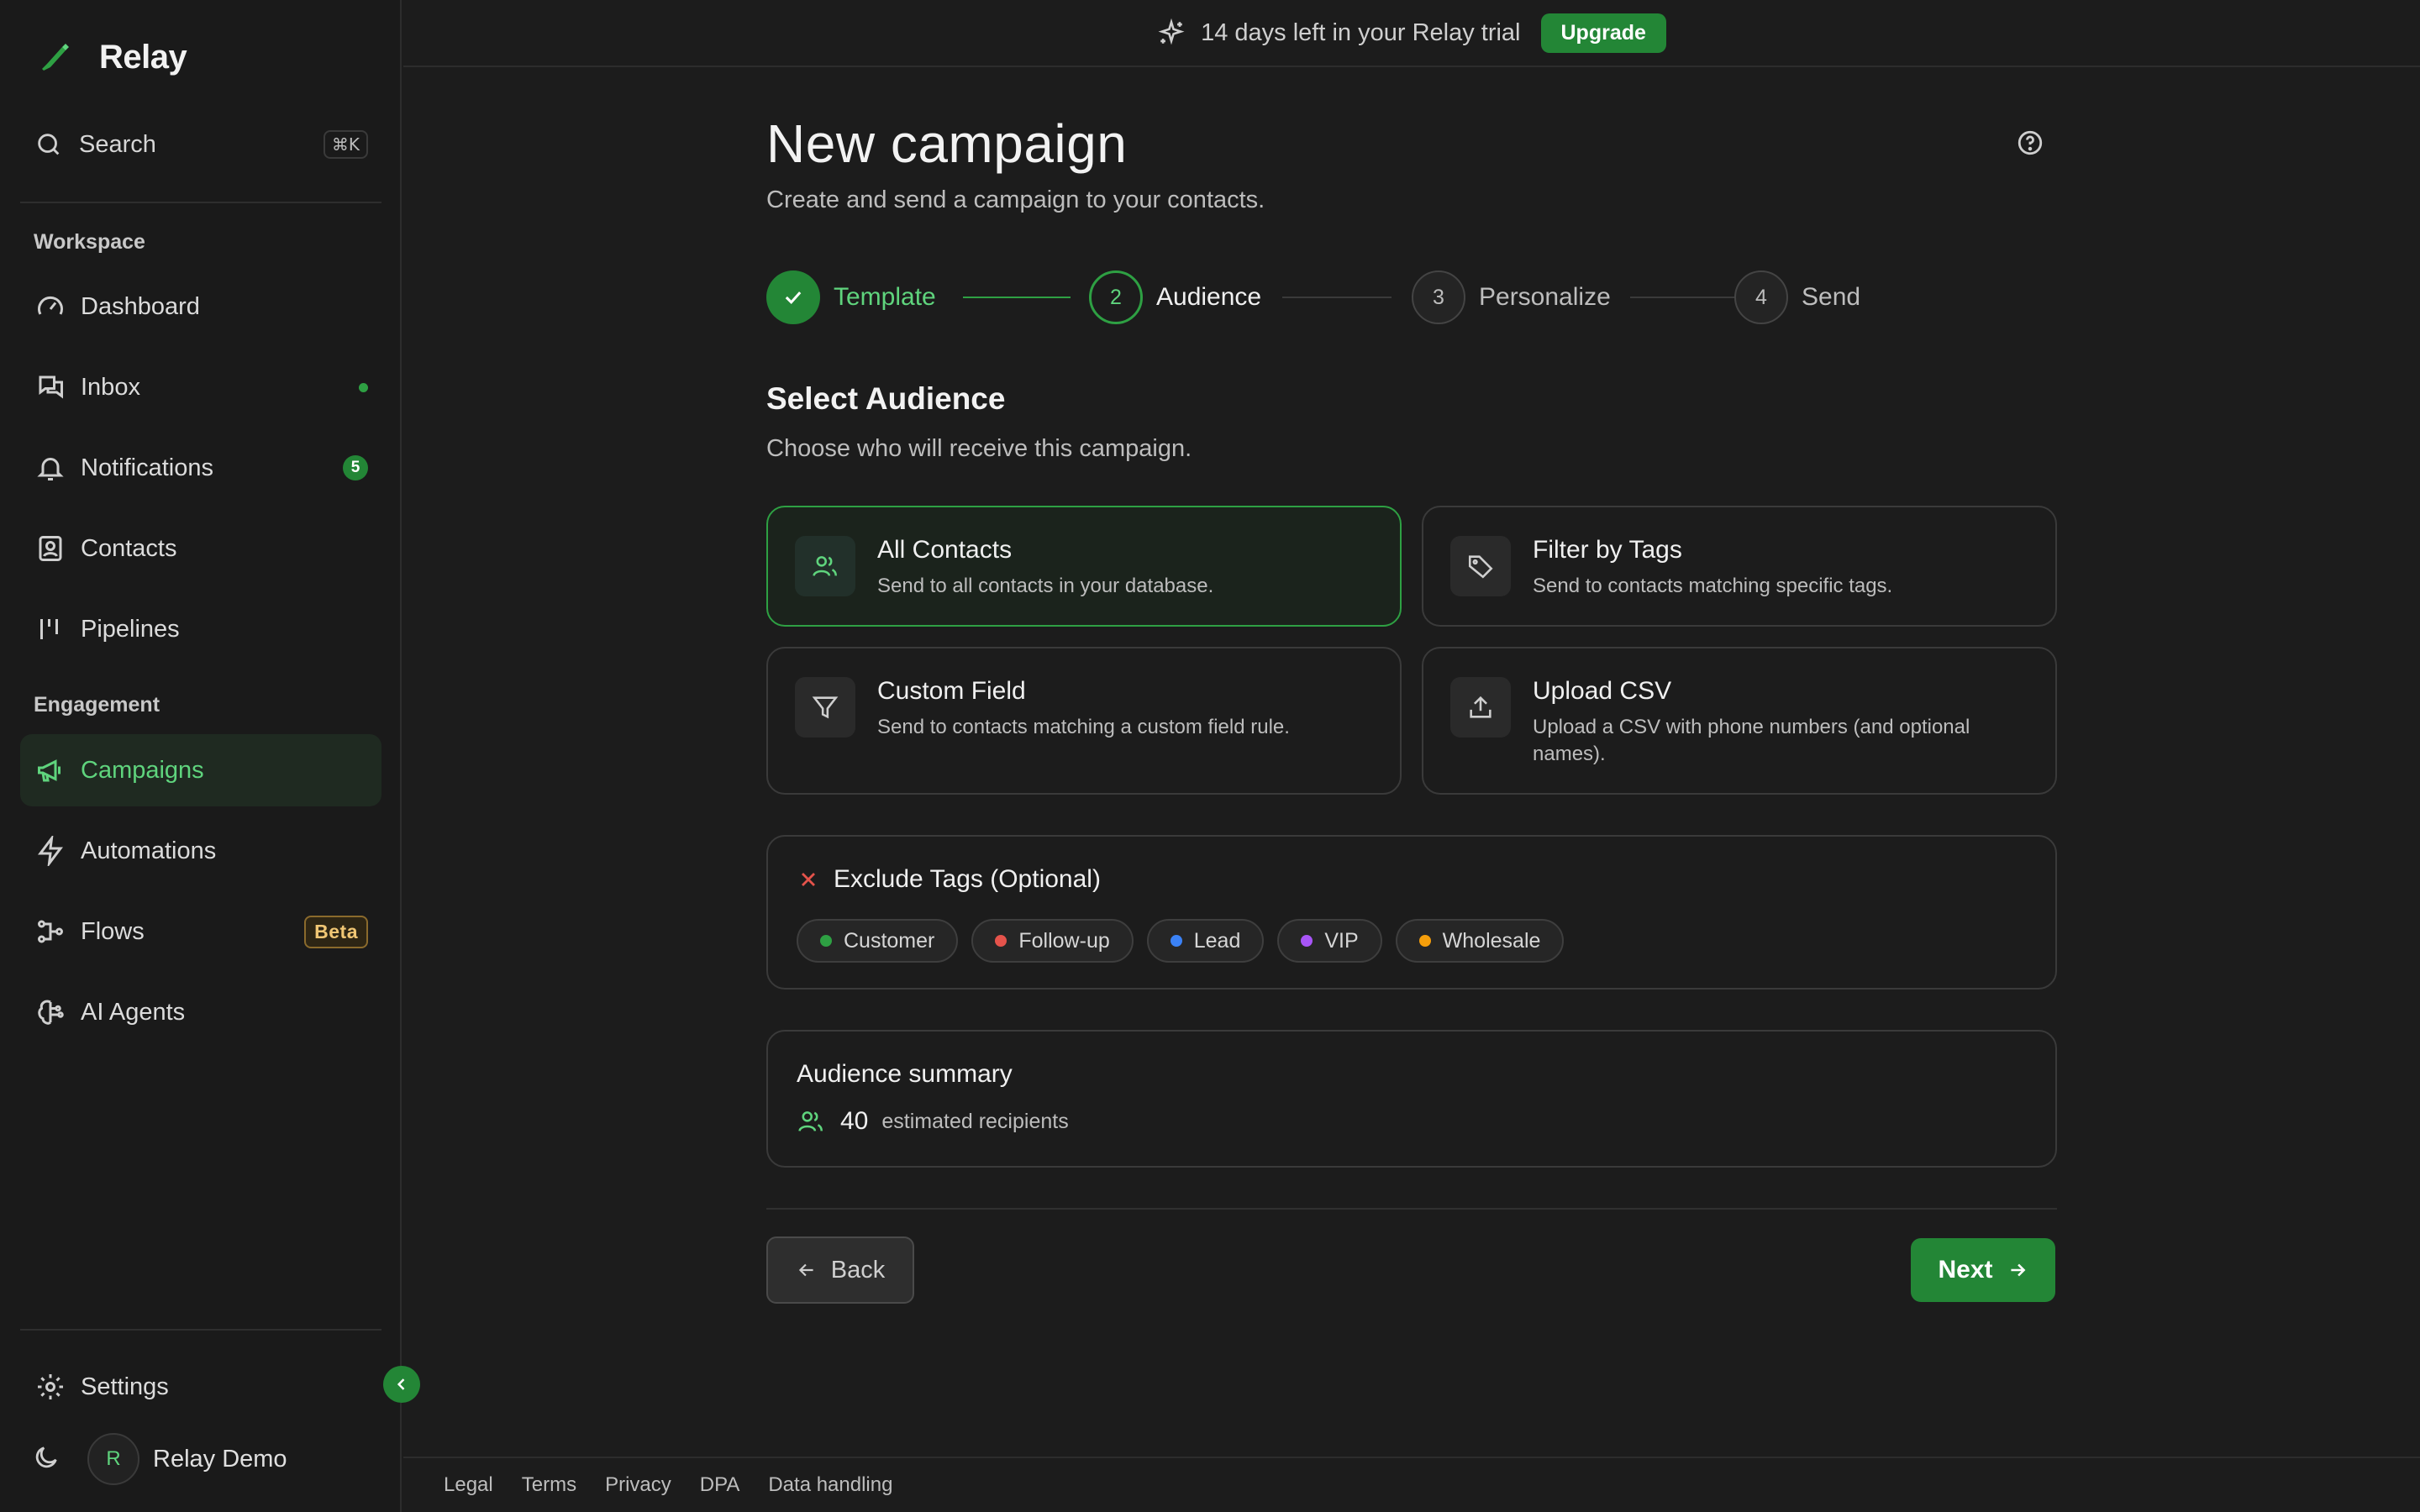 The image size is (2420, 1512). What do you see at coordinates (110, 57) in the screenshot?
I see `app-logo: Relay` at bounding box center [110, 57].